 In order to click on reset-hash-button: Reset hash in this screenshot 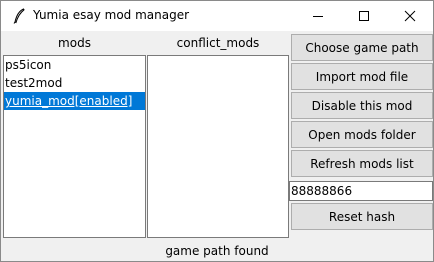, I will do `click(362, 216)`.